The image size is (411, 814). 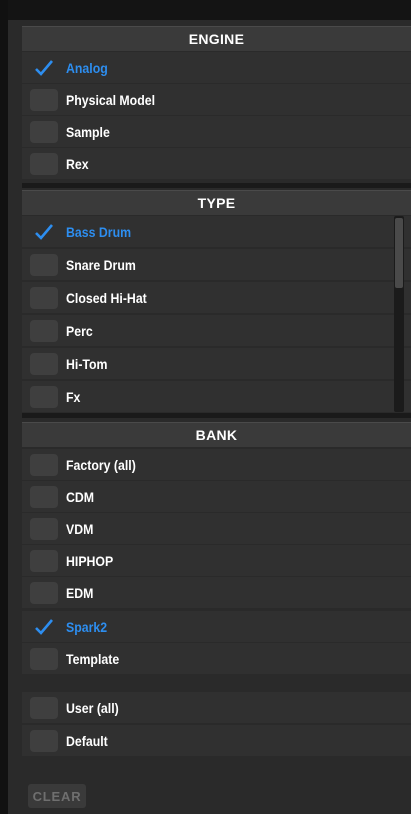 I want to click on bank-item-label: Default, so click(x=87, y=740).